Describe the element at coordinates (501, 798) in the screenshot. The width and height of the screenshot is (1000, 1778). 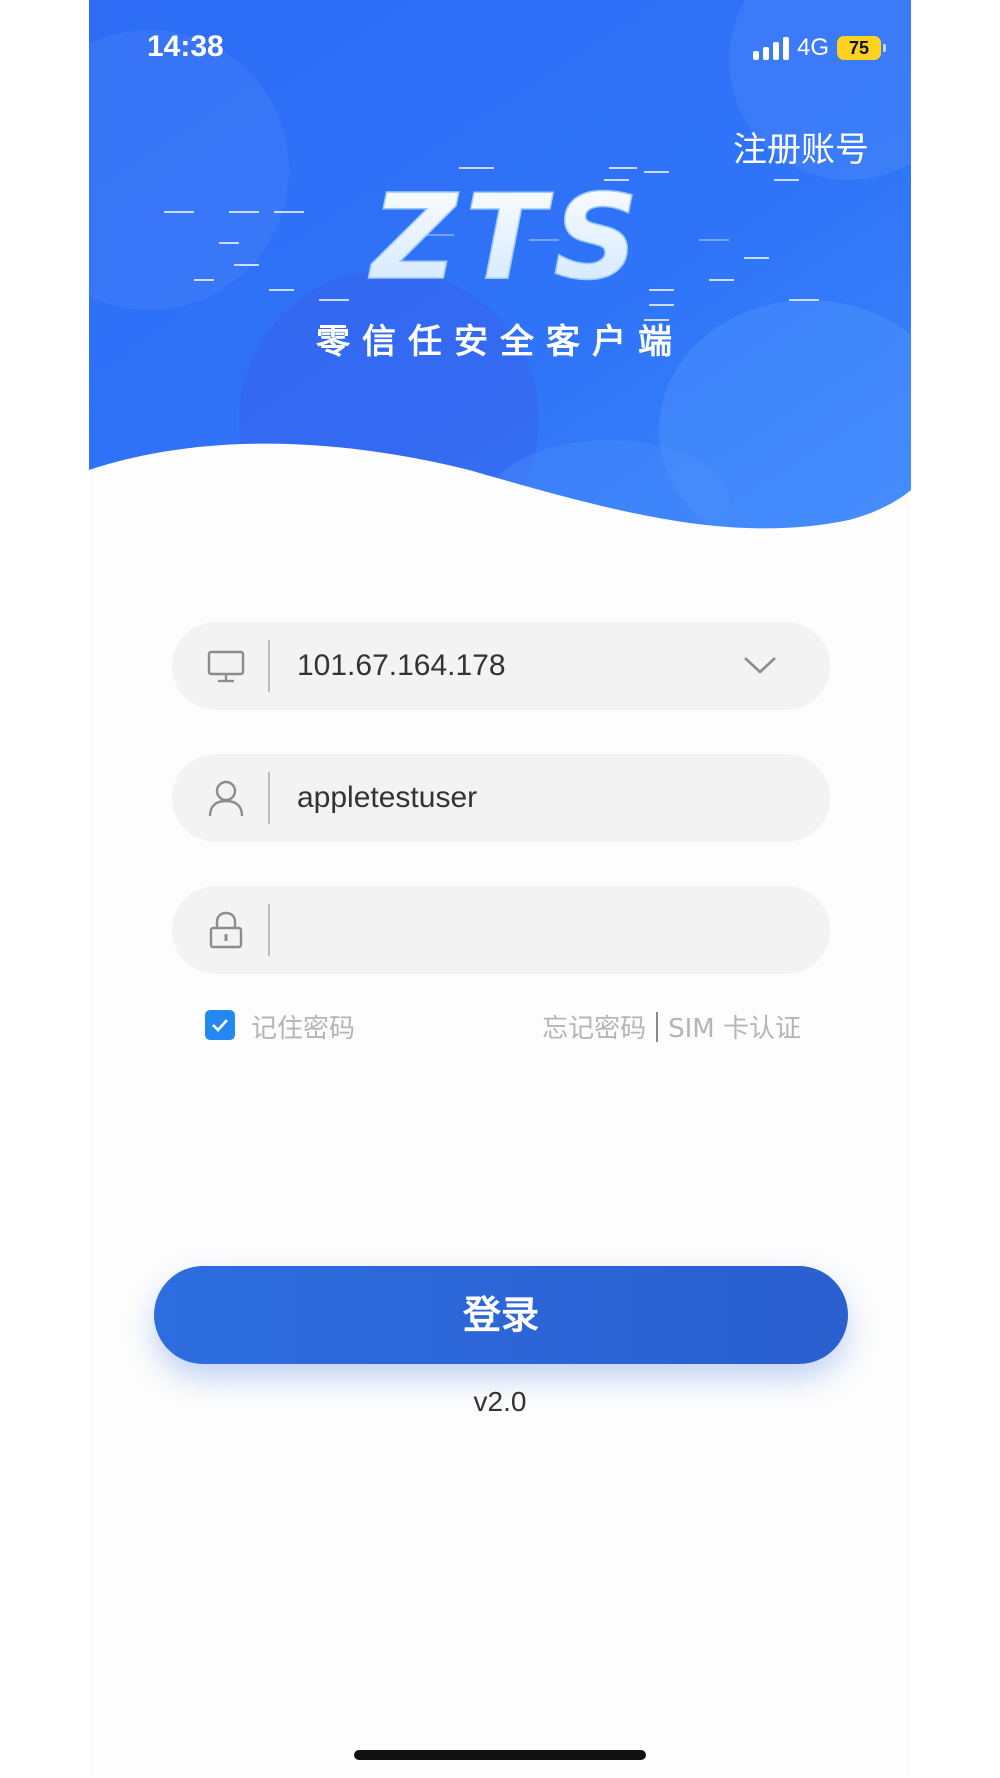
I see `username-field: appletestuser` at that location.